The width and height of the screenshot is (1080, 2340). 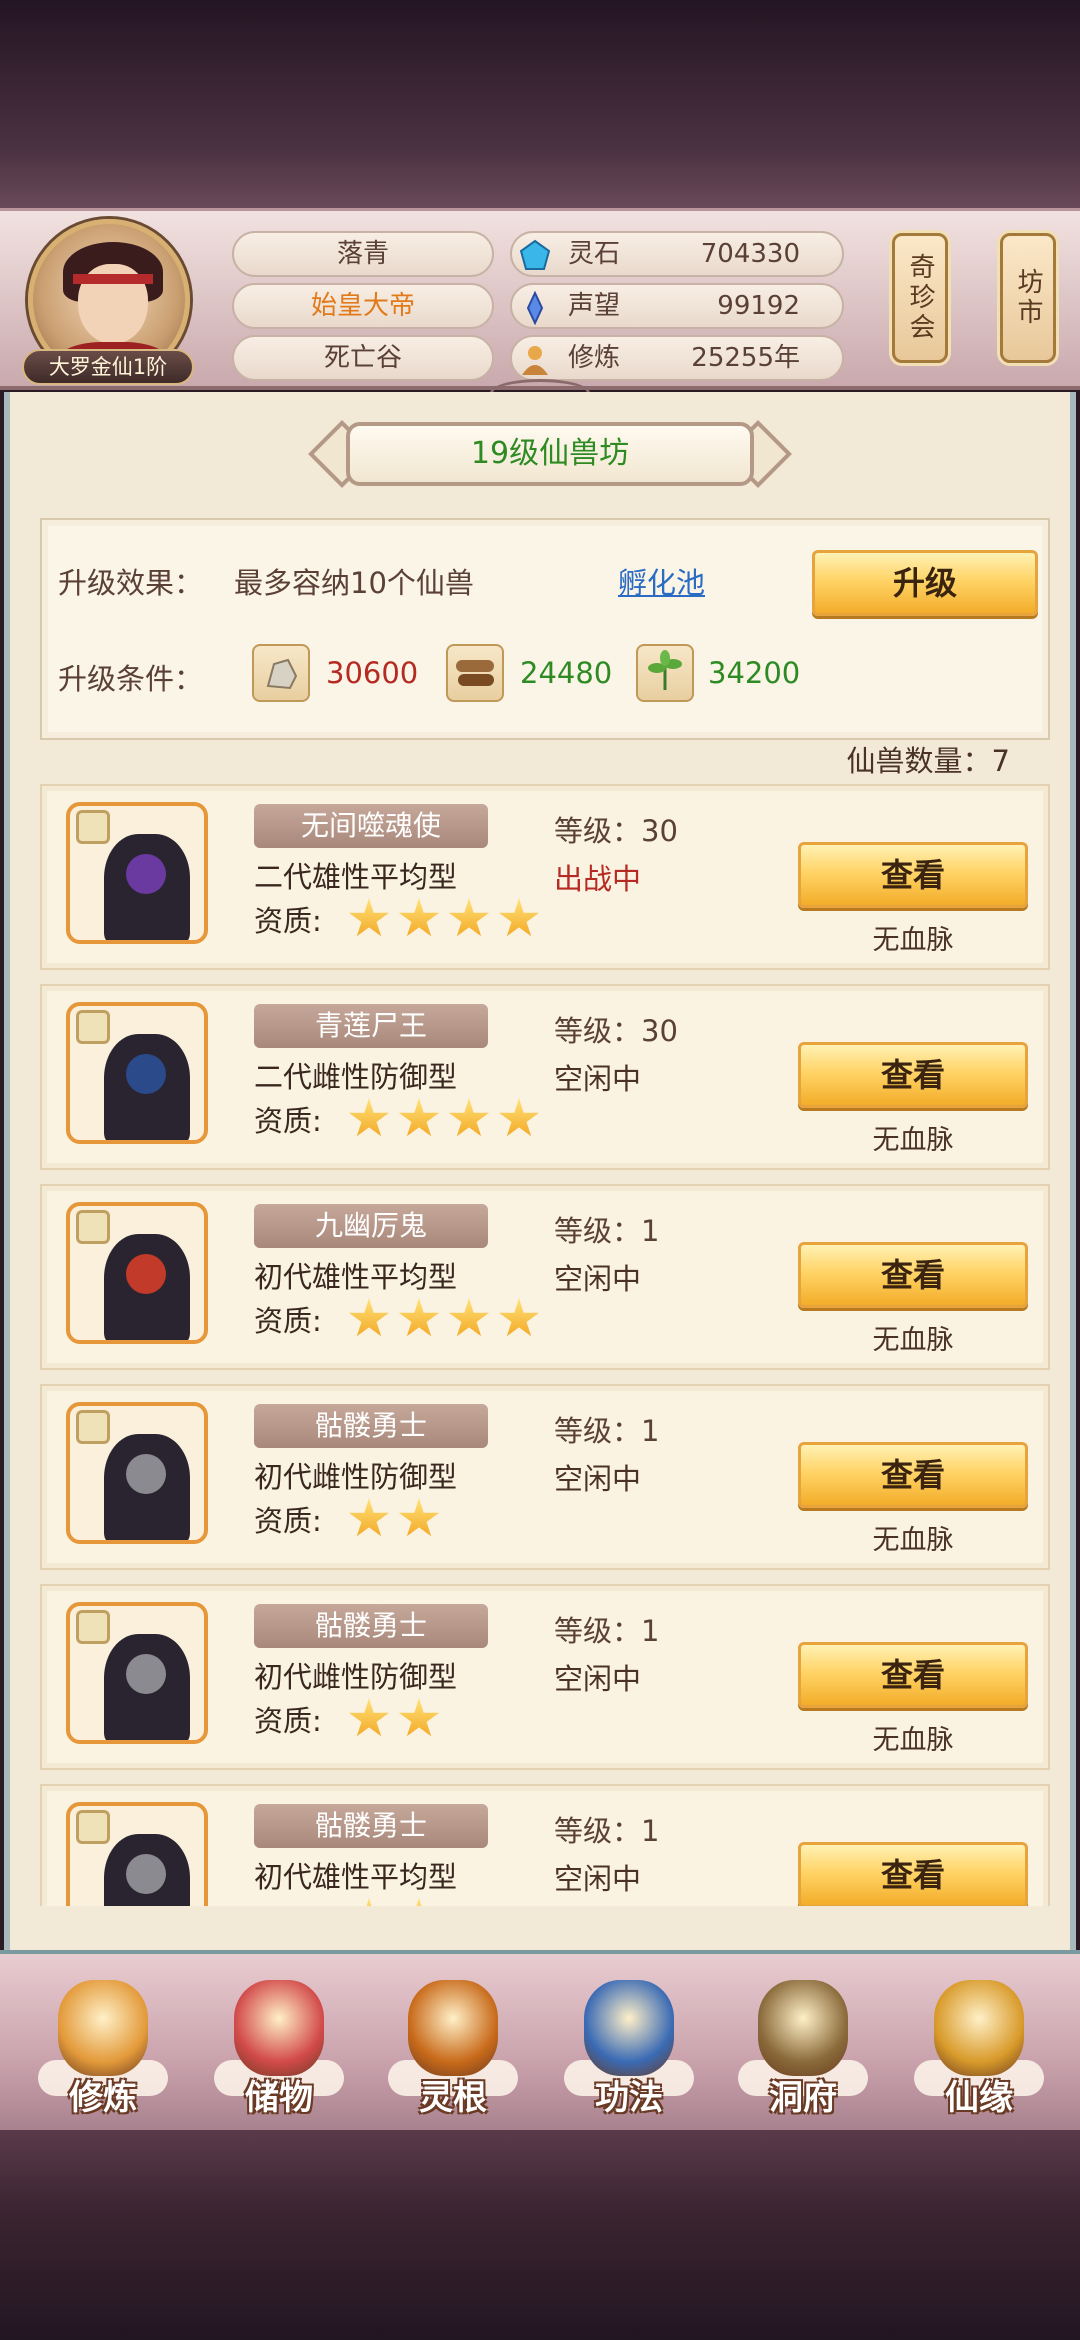 I want to click on beast-name: 无间噬魂使, so click(x=371, y=826).